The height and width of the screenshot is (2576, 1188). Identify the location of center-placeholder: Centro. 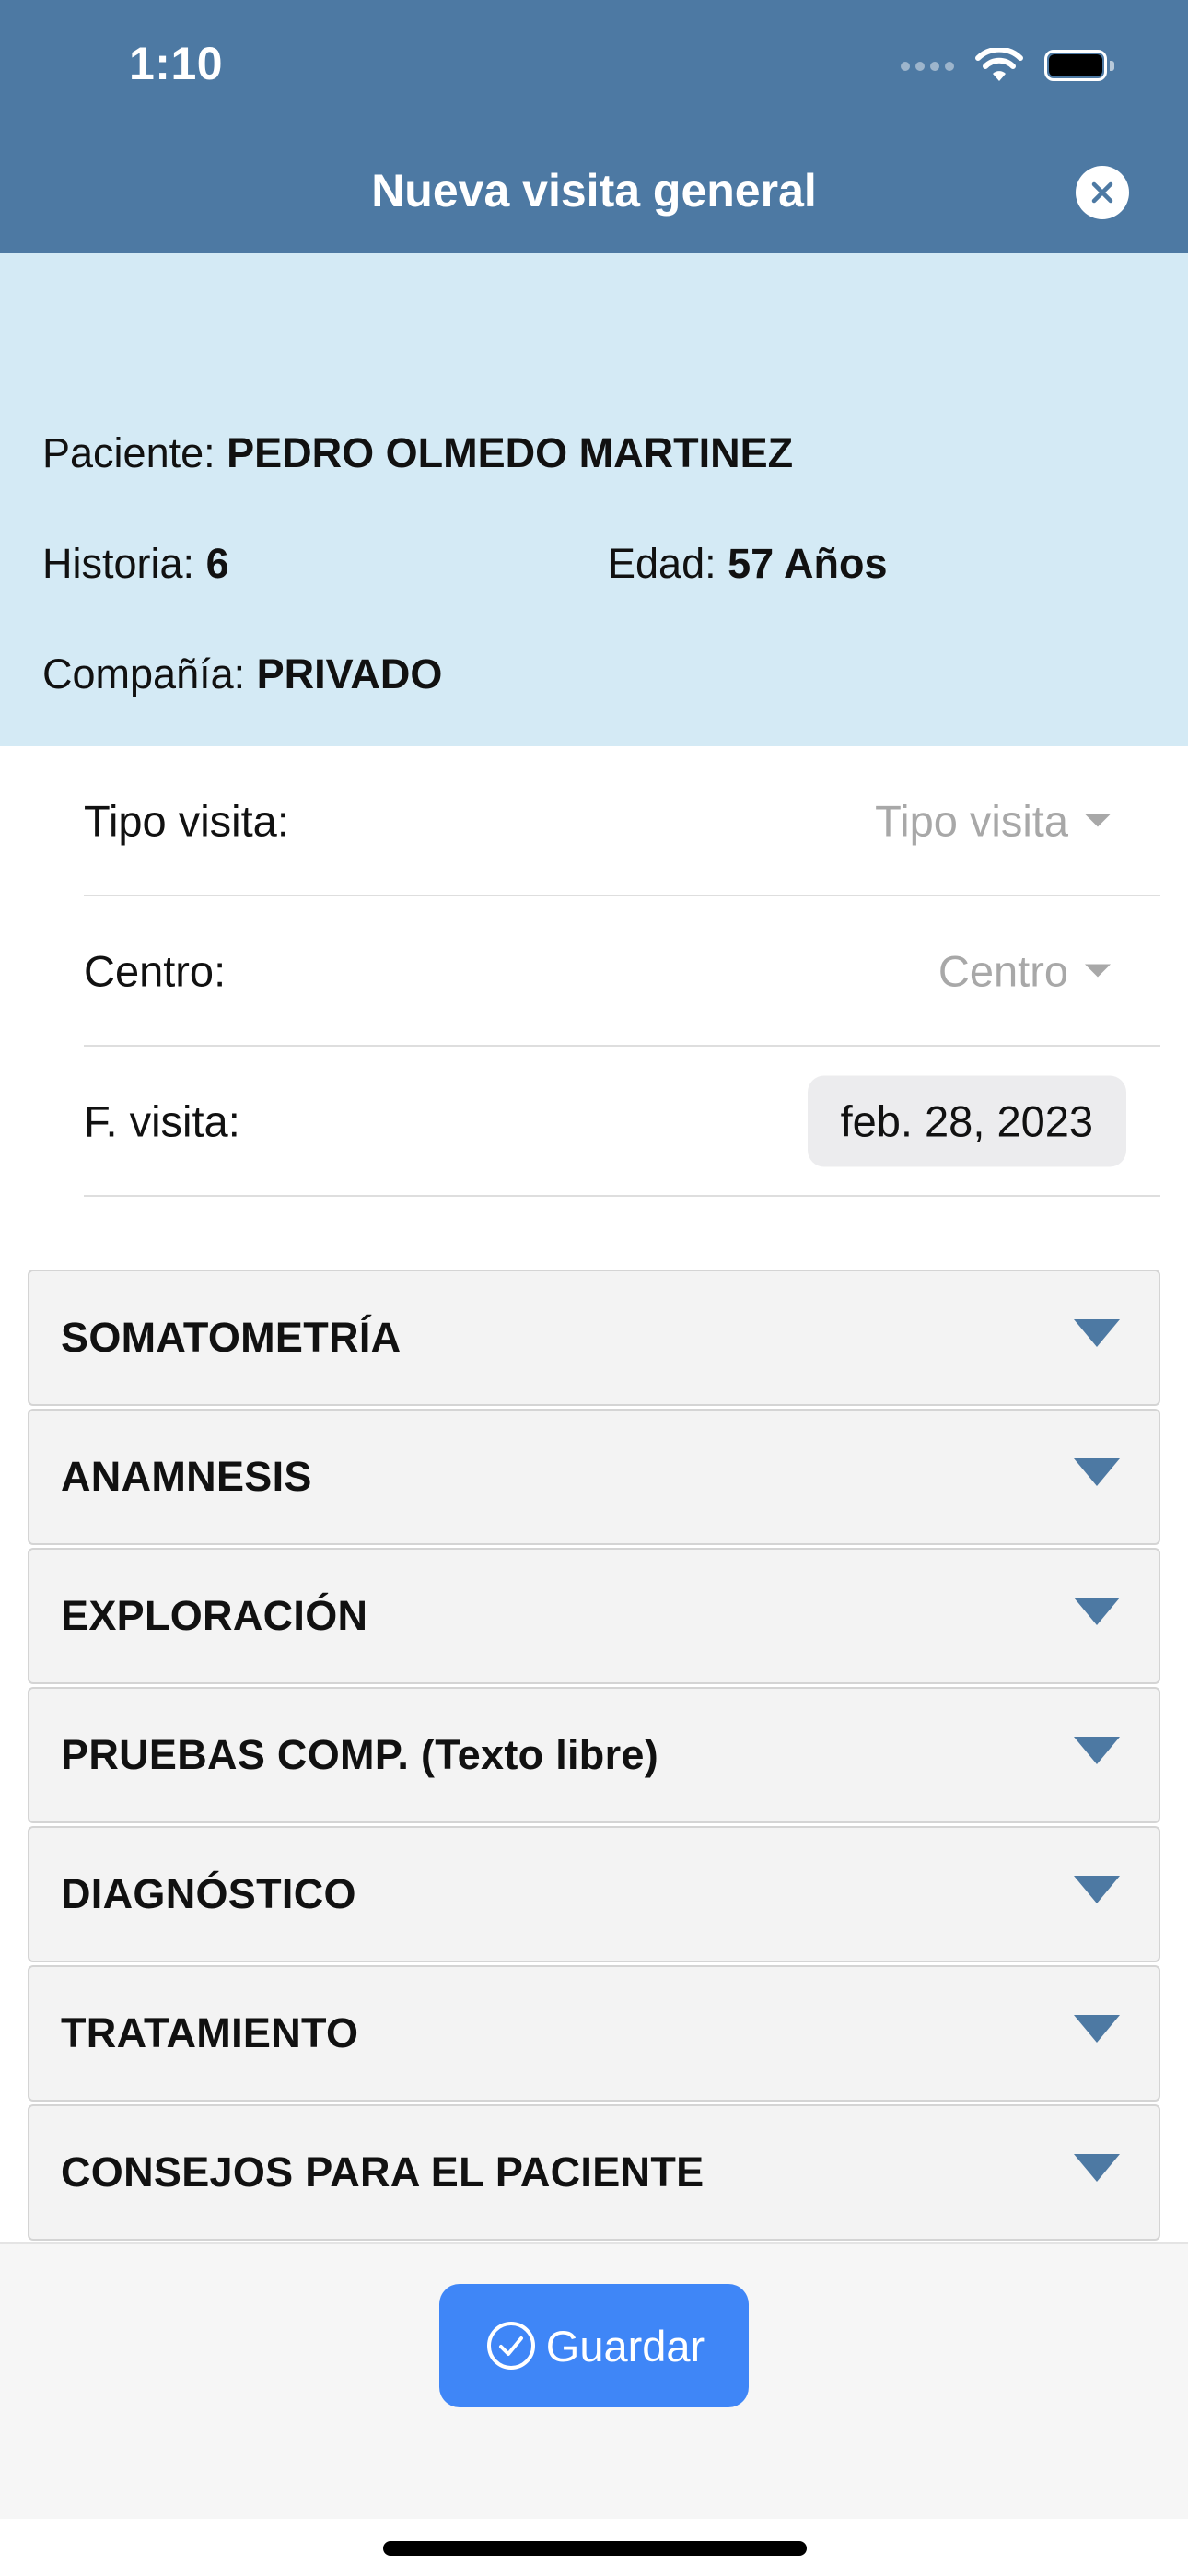
(1003, 971).